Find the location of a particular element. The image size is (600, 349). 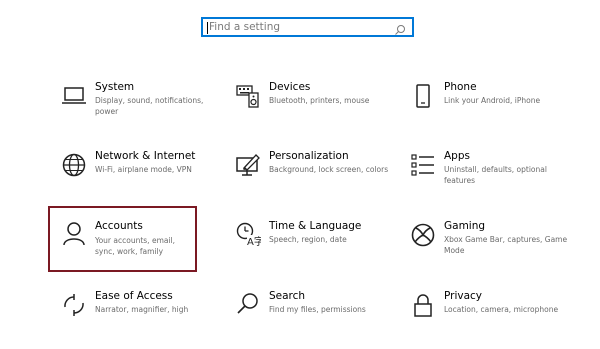

settings-tile-time-language: A字 Time & Language Speech, region, date is located at coordinates (311, 249).